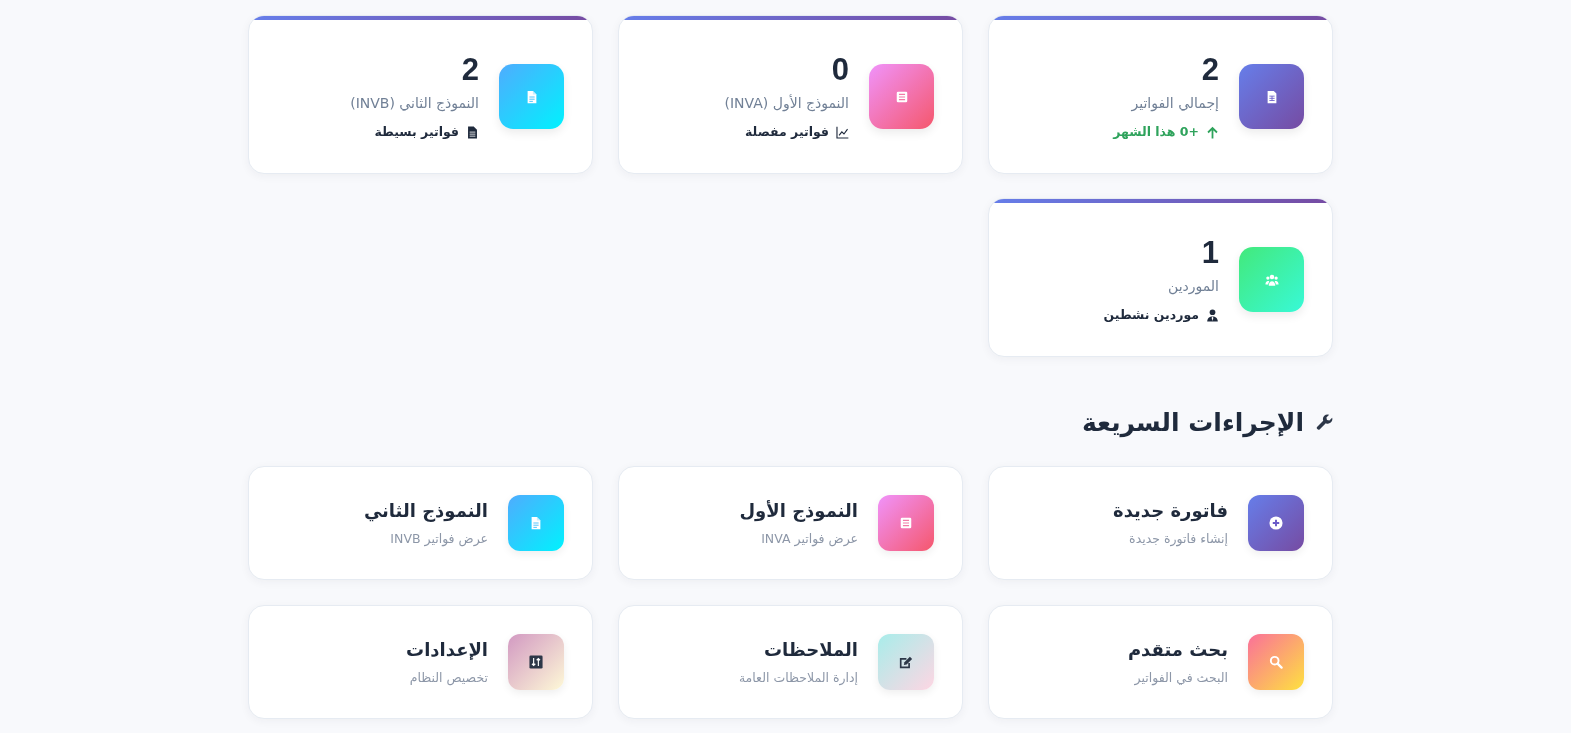 Image resolution: width=1571 pixels, height=733 pixels. Describe the element at coordinates (798, 677) in the screenshot. I see `action-subtitle: إدارة الملاحظات العامة` at that location.